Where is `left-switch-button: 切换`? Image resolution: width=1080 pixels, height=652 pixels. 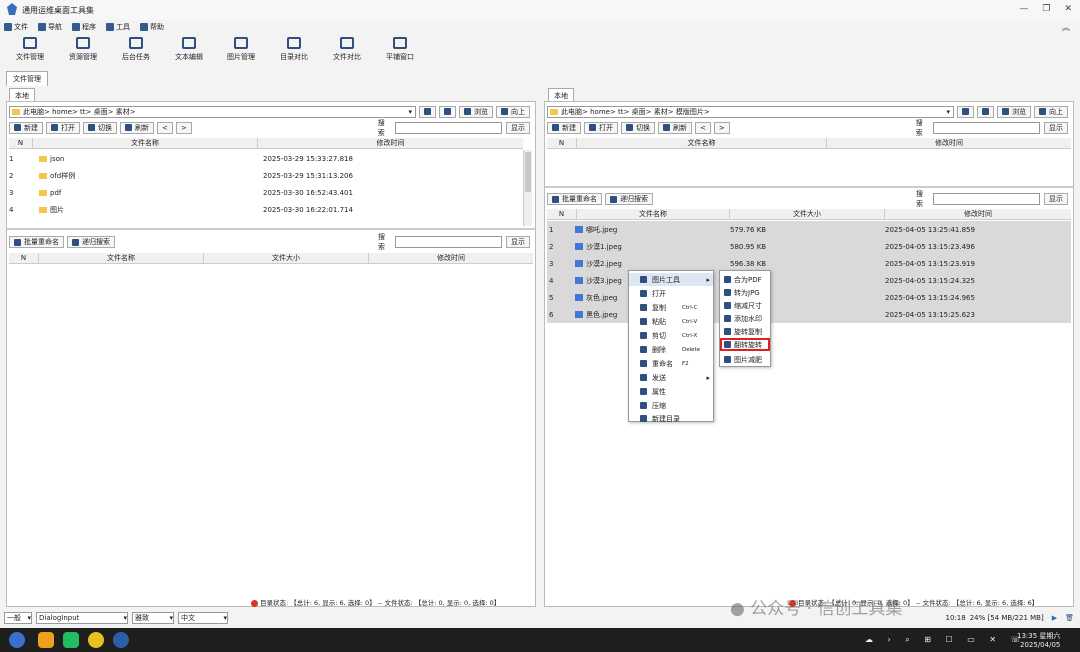 left-switch-button: 切换 is located at coordinates (100, 127).